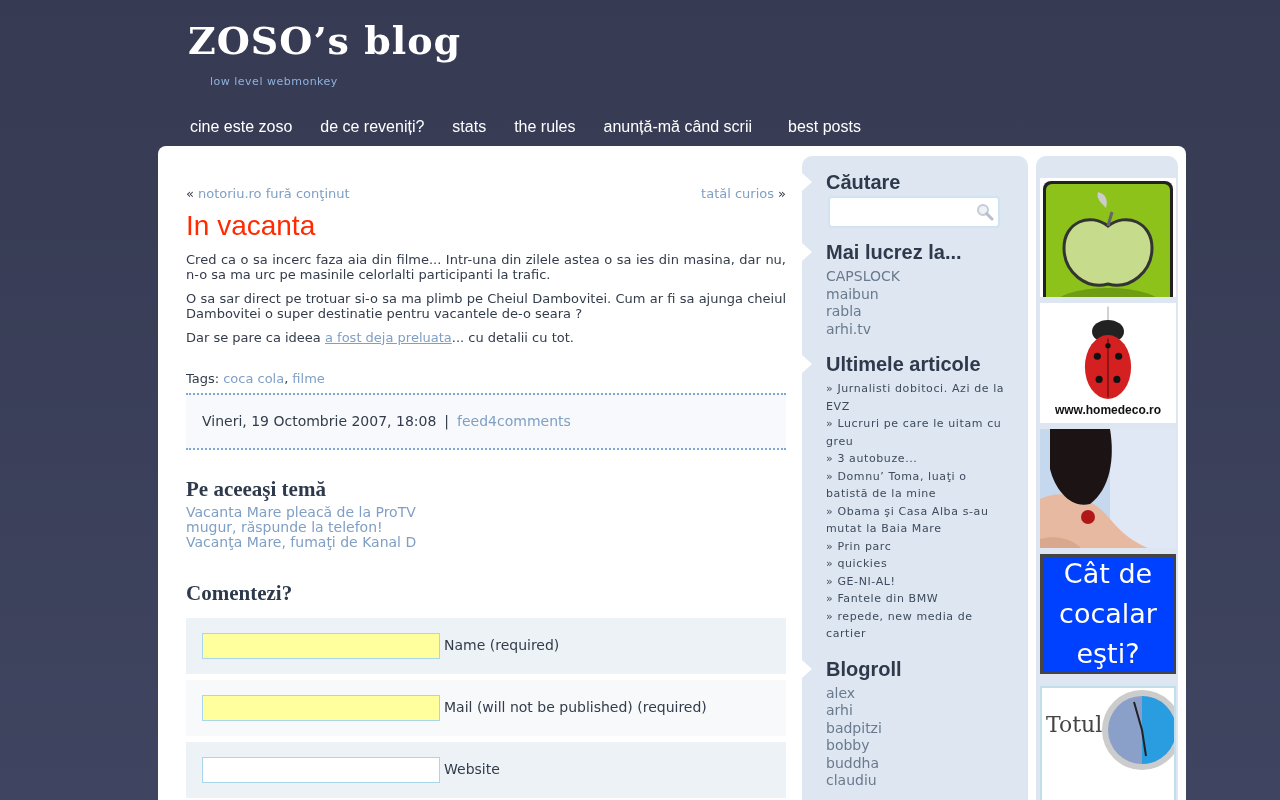  Describe the element at coordinates (308, 379) in the screenshot. I see `tag-link: filme` at that location.